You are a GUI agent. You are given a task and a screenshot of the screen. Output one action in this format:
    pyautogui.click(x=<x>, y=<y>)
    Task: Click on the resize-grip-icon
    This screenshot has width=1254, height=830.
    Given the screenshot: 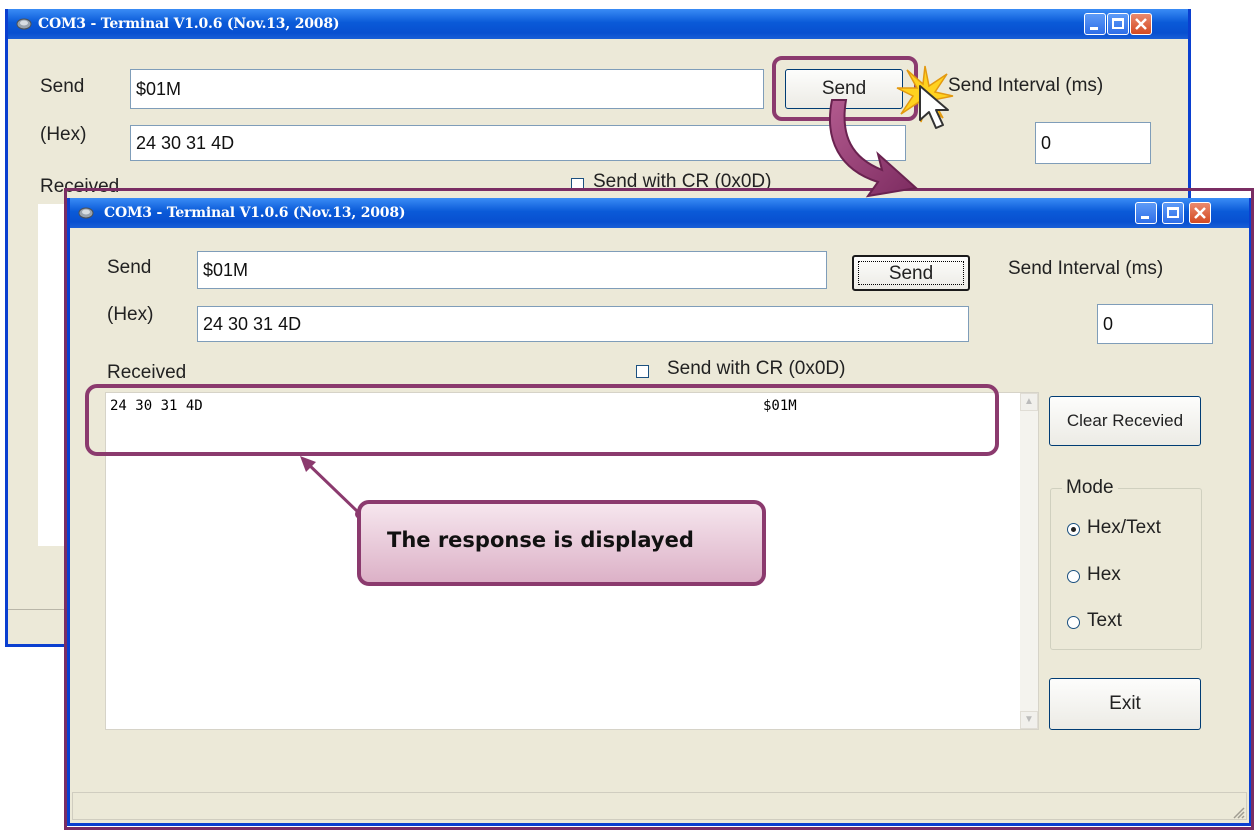 What is the action you would take?
    pyautogui.click(x=1238, y=812)
    